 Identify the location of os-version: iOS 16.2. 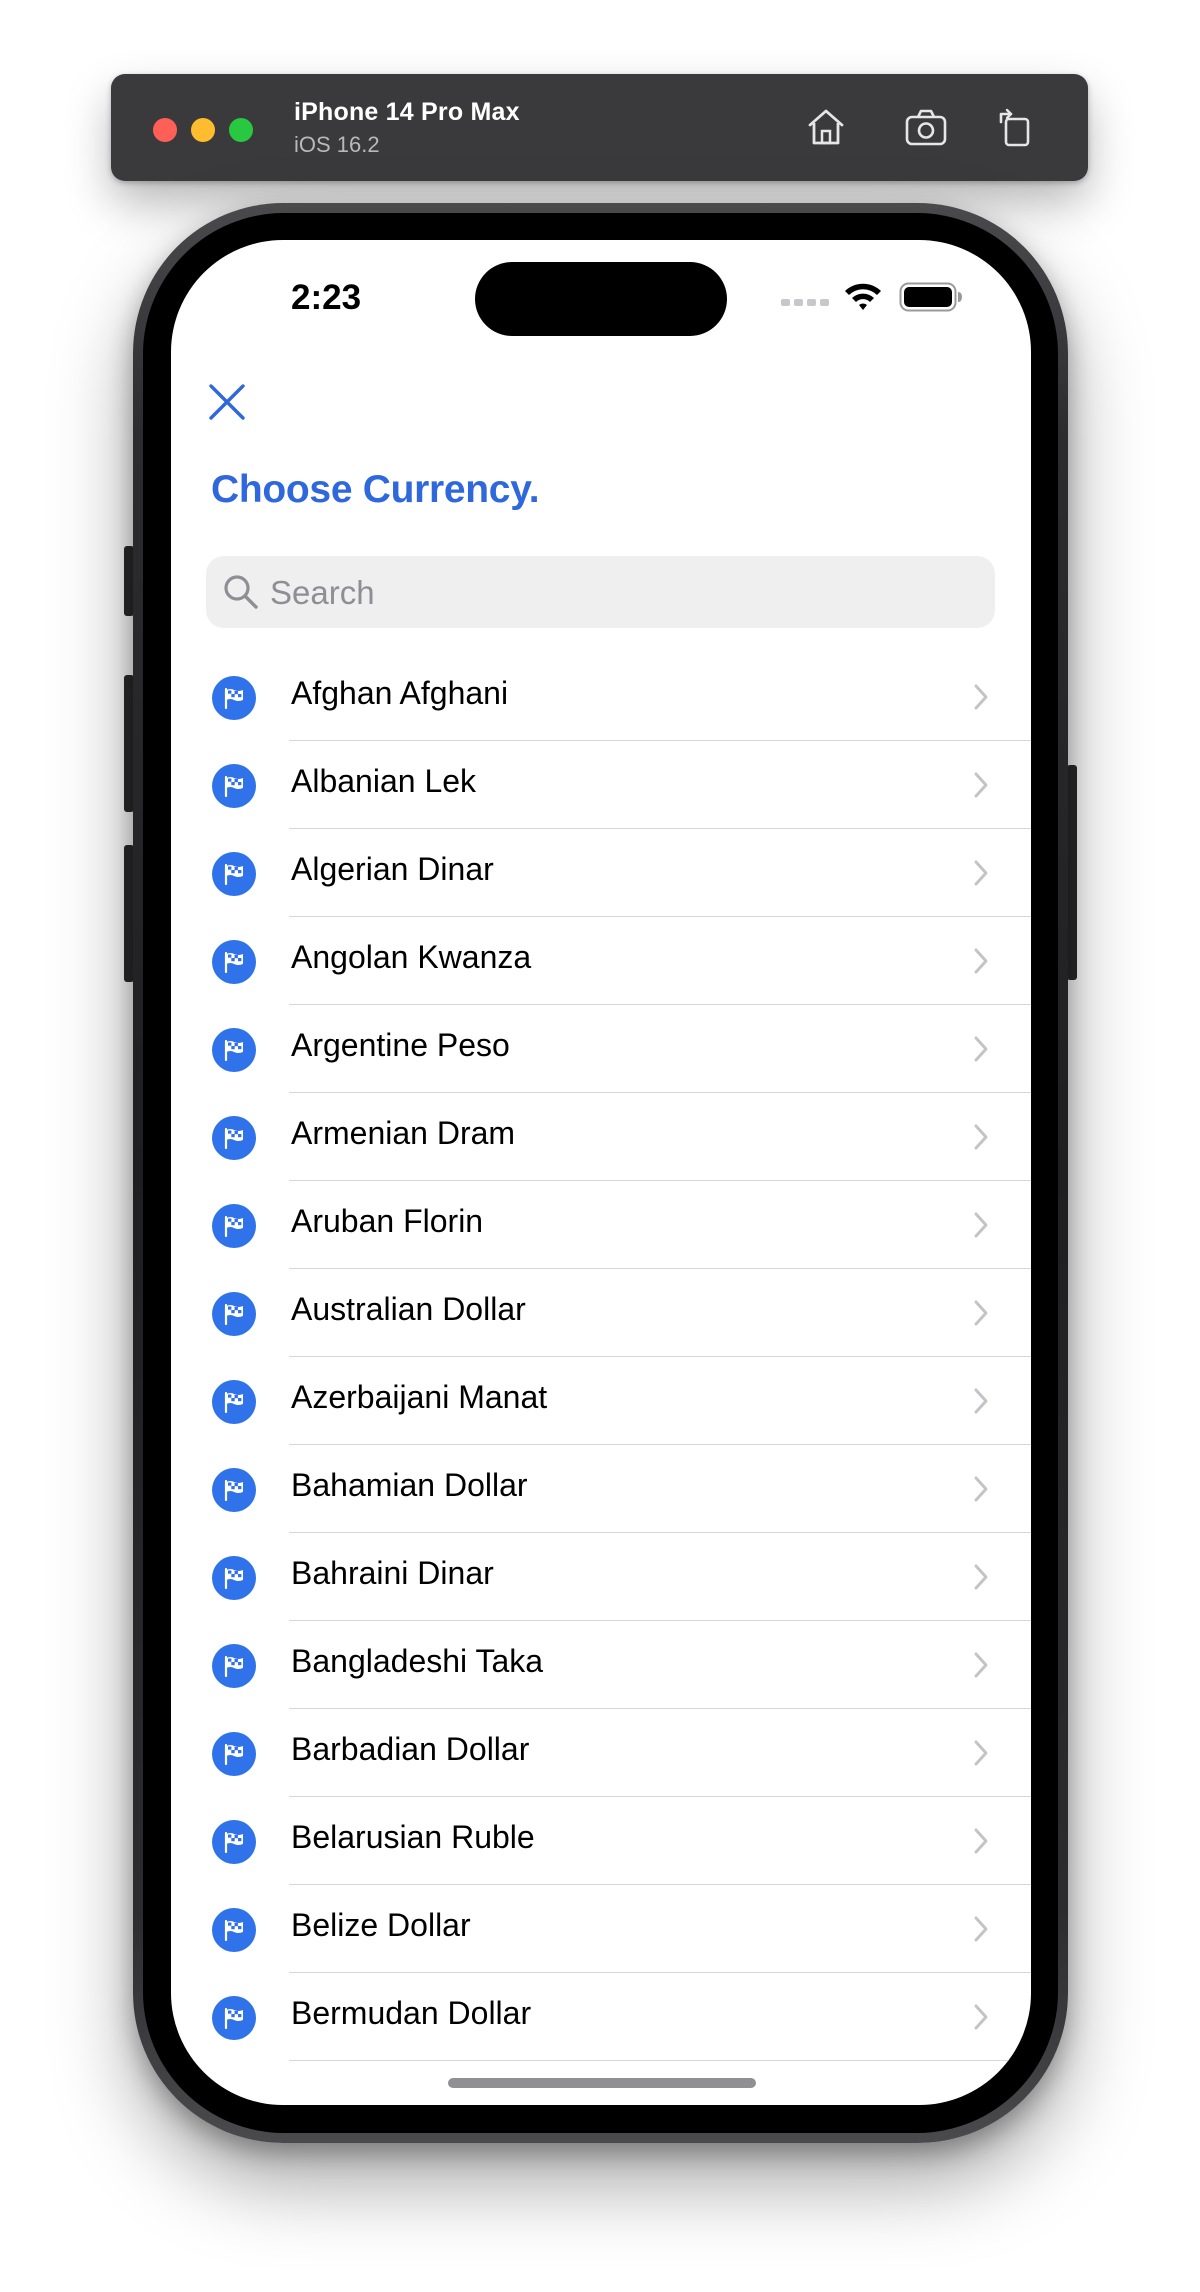
(337, 144).